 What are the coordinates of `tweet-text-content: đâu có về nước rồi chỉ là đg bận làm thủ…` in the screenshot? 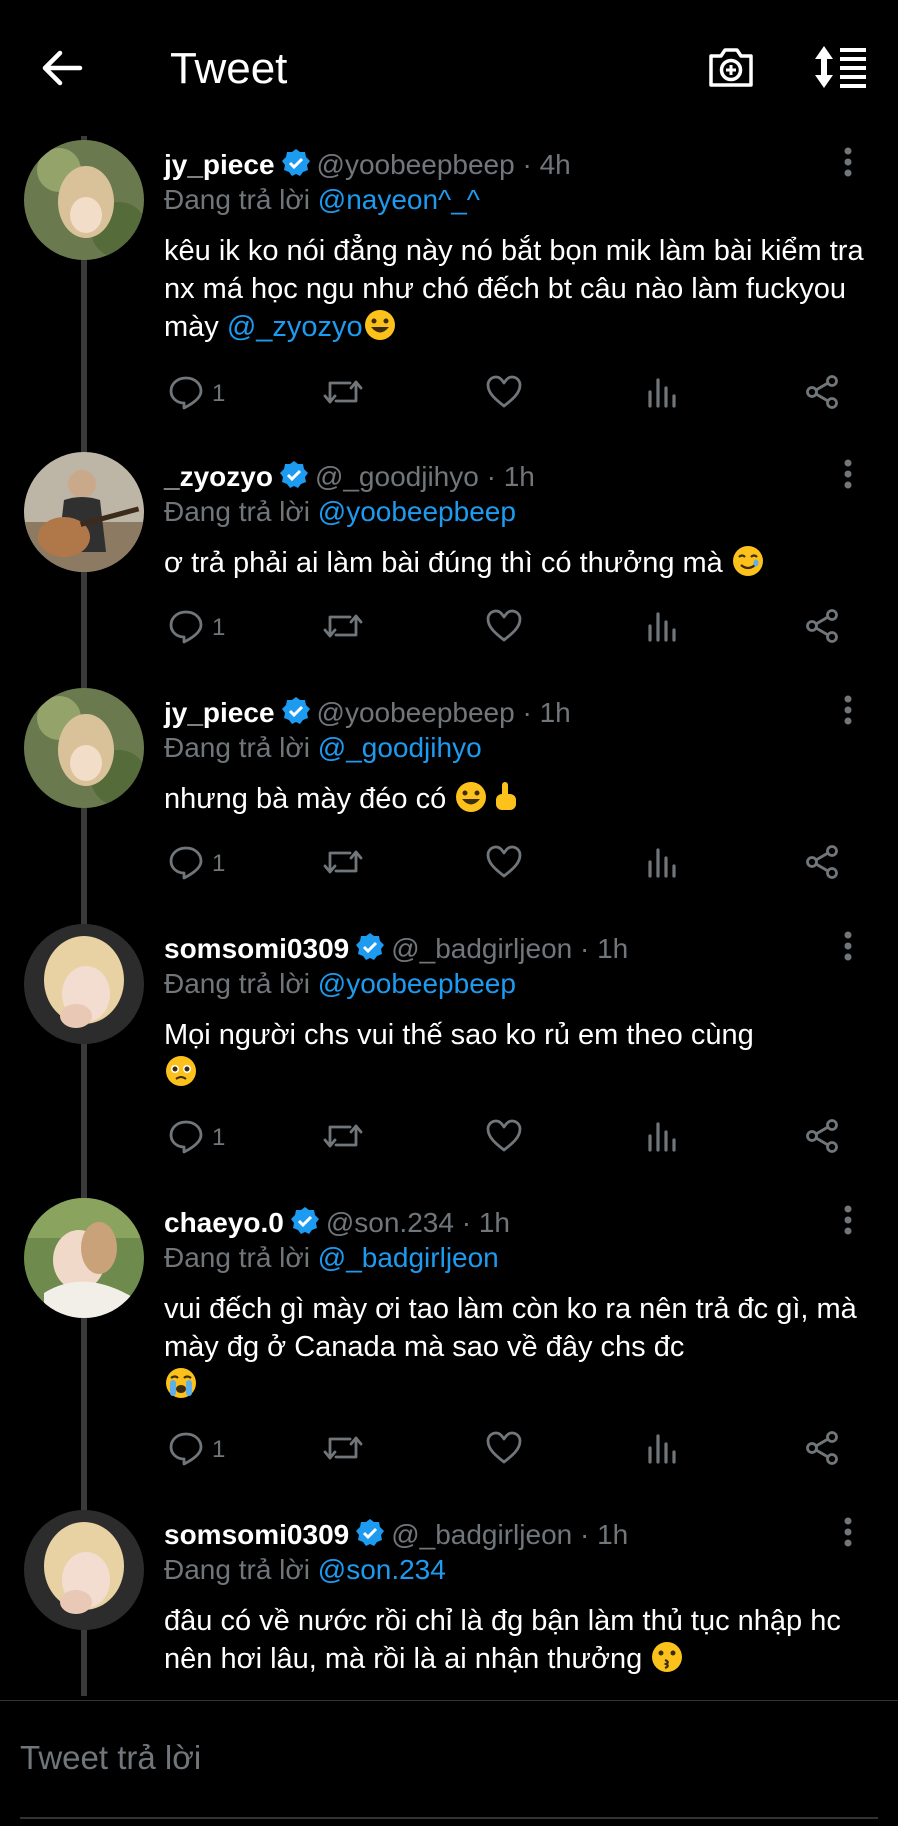 It's located at (502, 1640).